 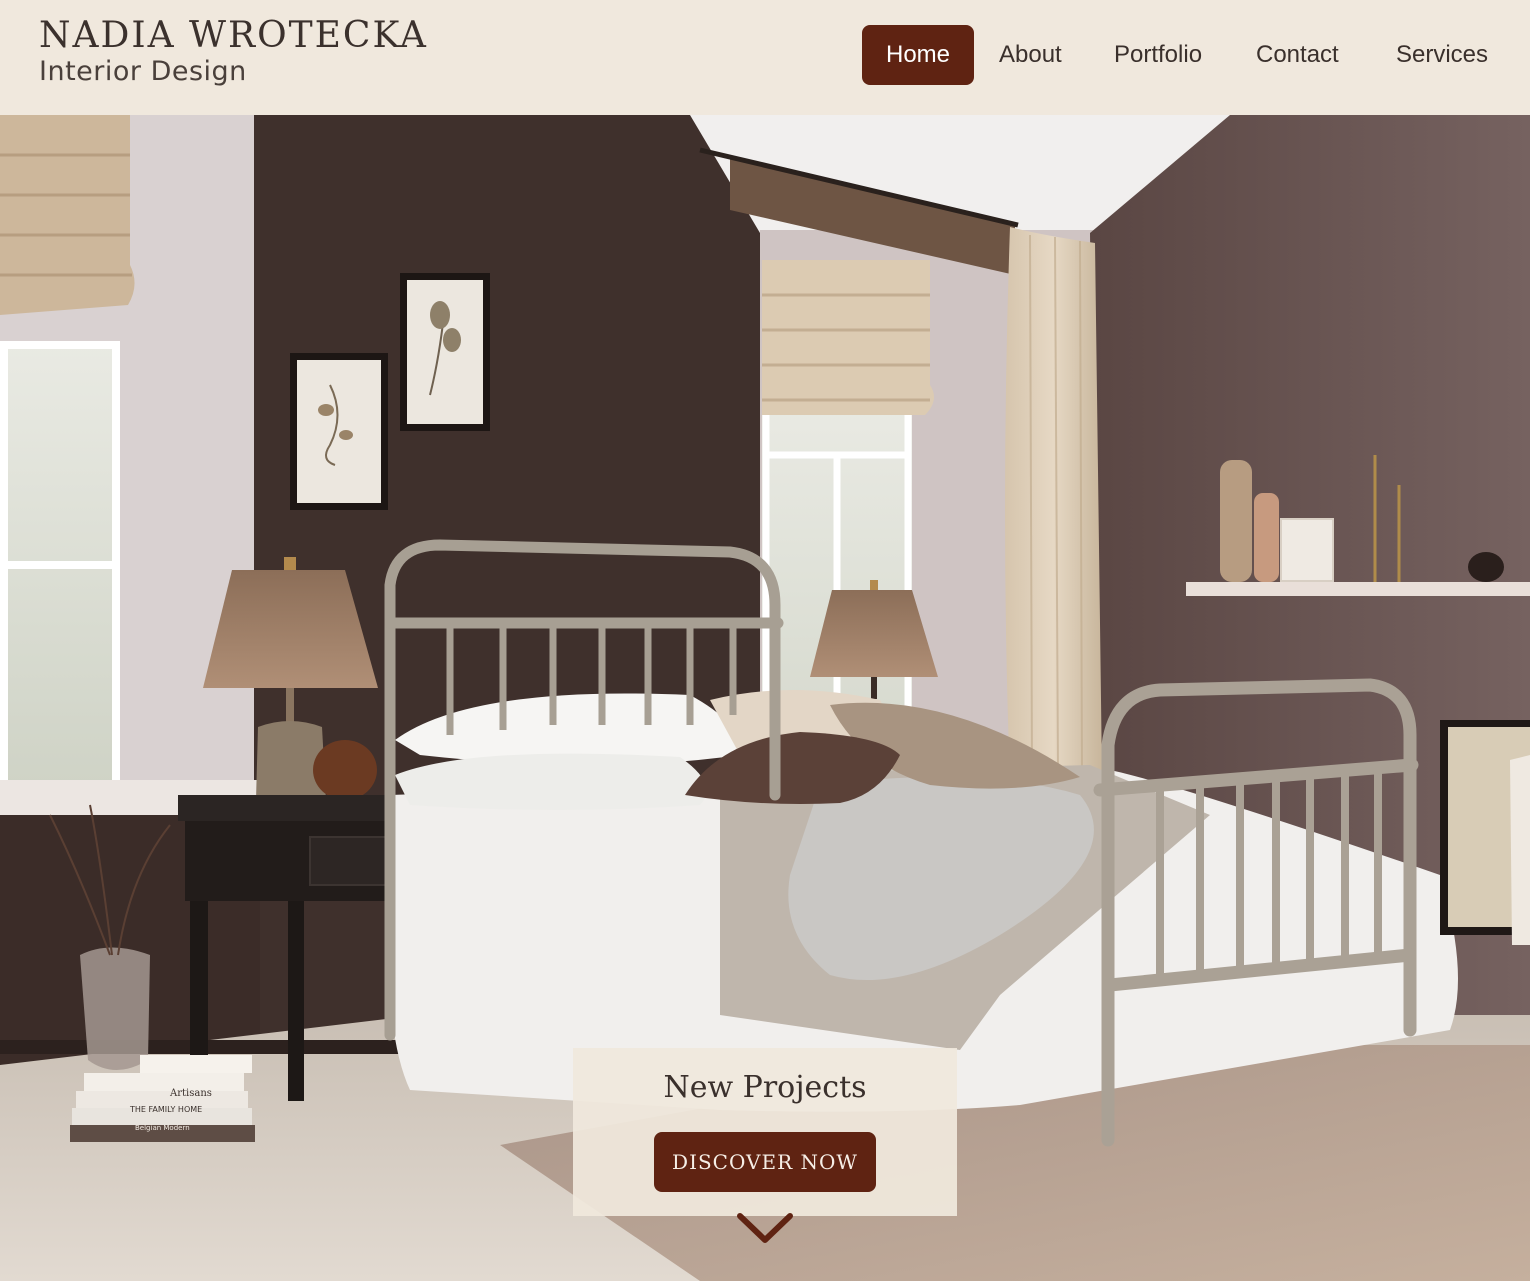 I want to click on wall-shelf, so click(x=1358, y=589).